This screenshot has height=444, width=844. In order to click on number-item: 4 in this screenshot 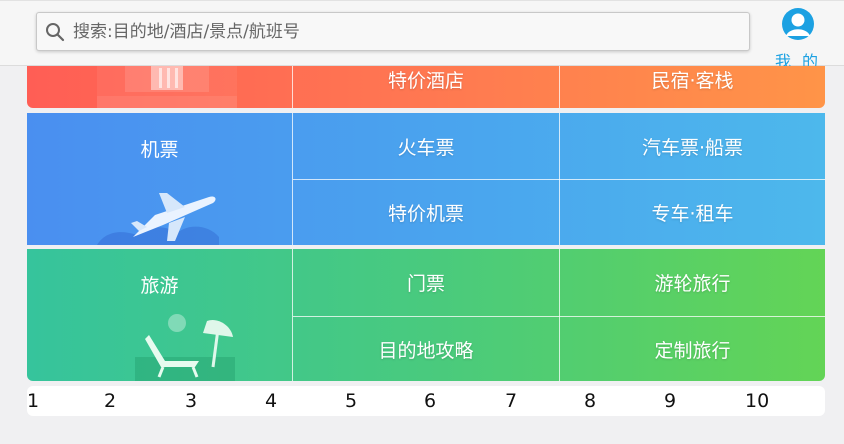, I will do `click(271, 401)`.